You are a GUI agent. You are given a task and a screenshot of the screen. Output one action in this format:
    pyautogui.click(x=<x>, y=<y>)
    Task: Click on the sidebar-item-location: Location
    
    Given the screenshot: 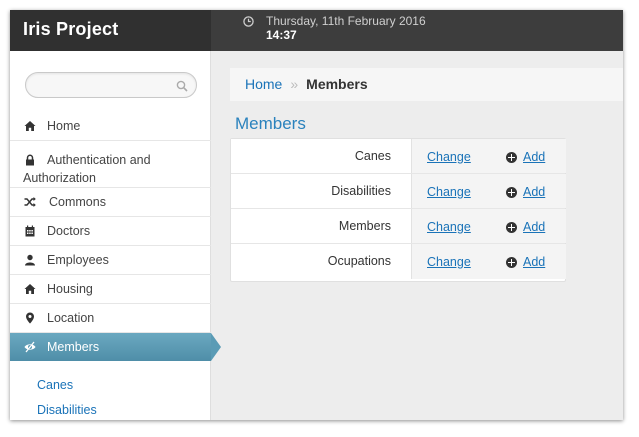 What is the action you would take?
    pyautogui.click(x=110, y=318)
    